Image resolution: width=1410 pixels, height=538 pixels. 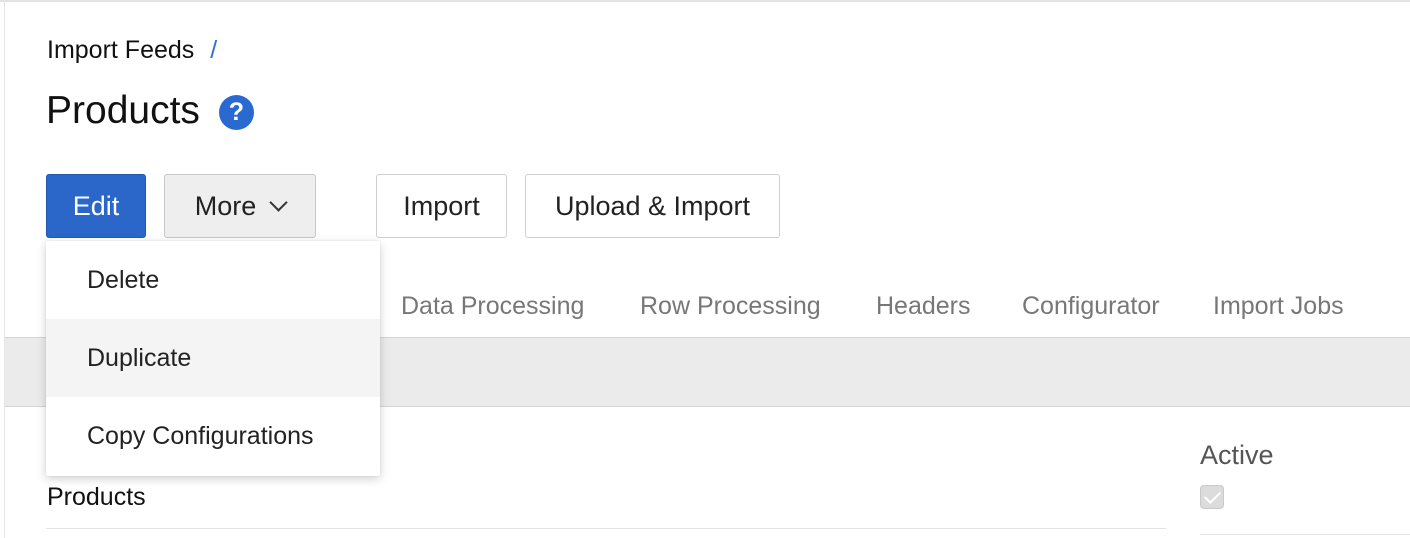 I want to click on more-dropdown-menu: Delete Duplicate Copy Configurations, so click(x=213, y=358).